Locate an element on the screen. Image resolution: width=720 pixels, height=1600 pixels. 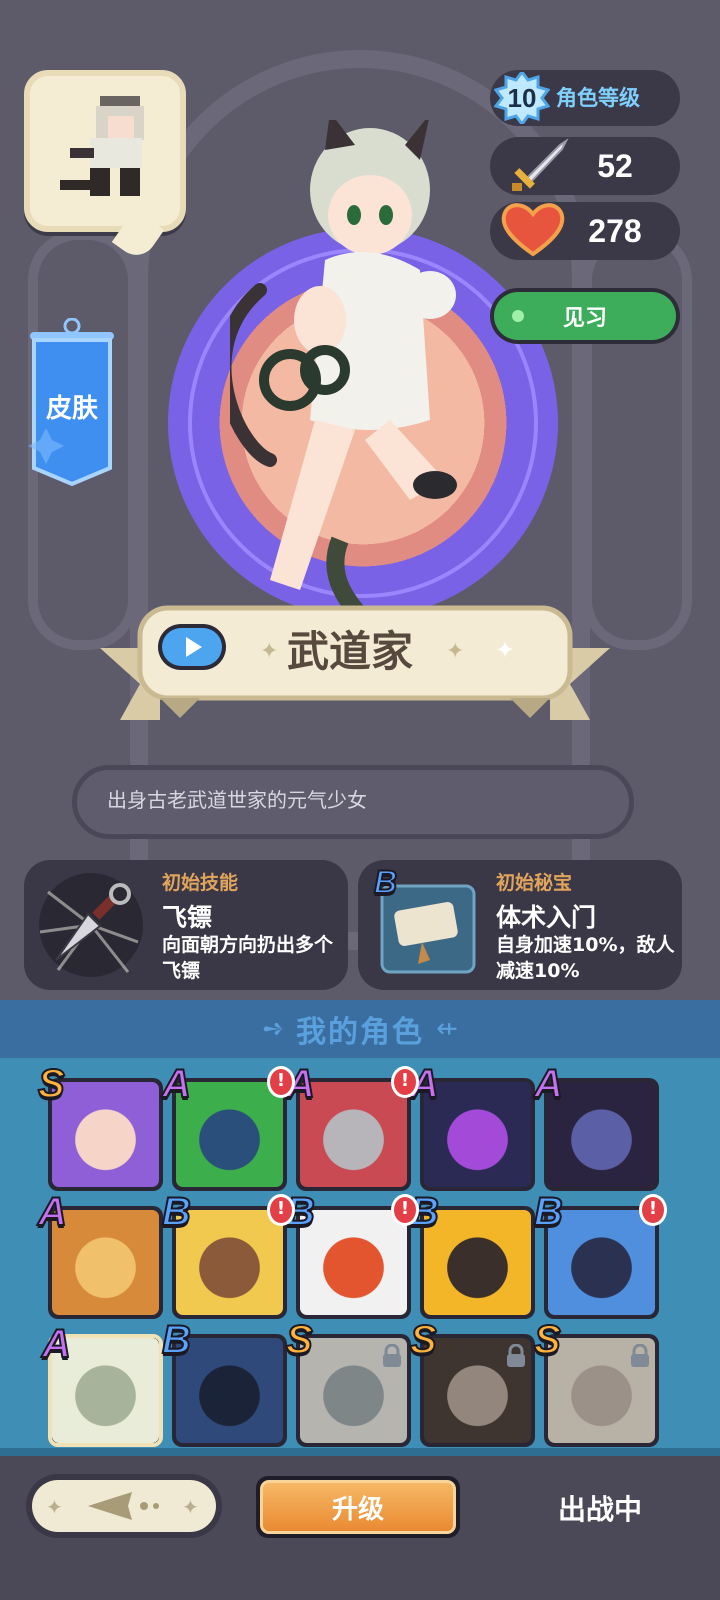
hp-value: 278 is located at coordinates (615, 230).